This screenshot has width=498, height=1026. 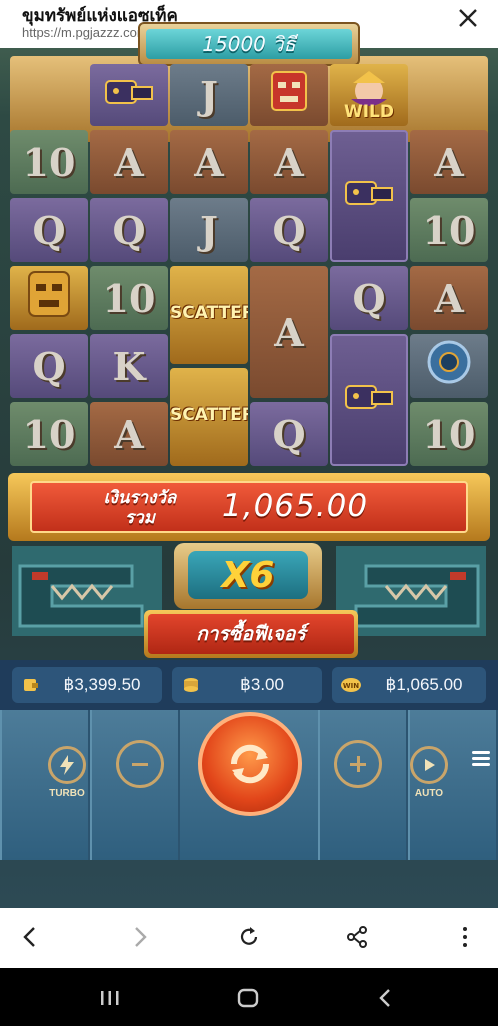 I want to click on reload-icon, so click(x=249, y=937).